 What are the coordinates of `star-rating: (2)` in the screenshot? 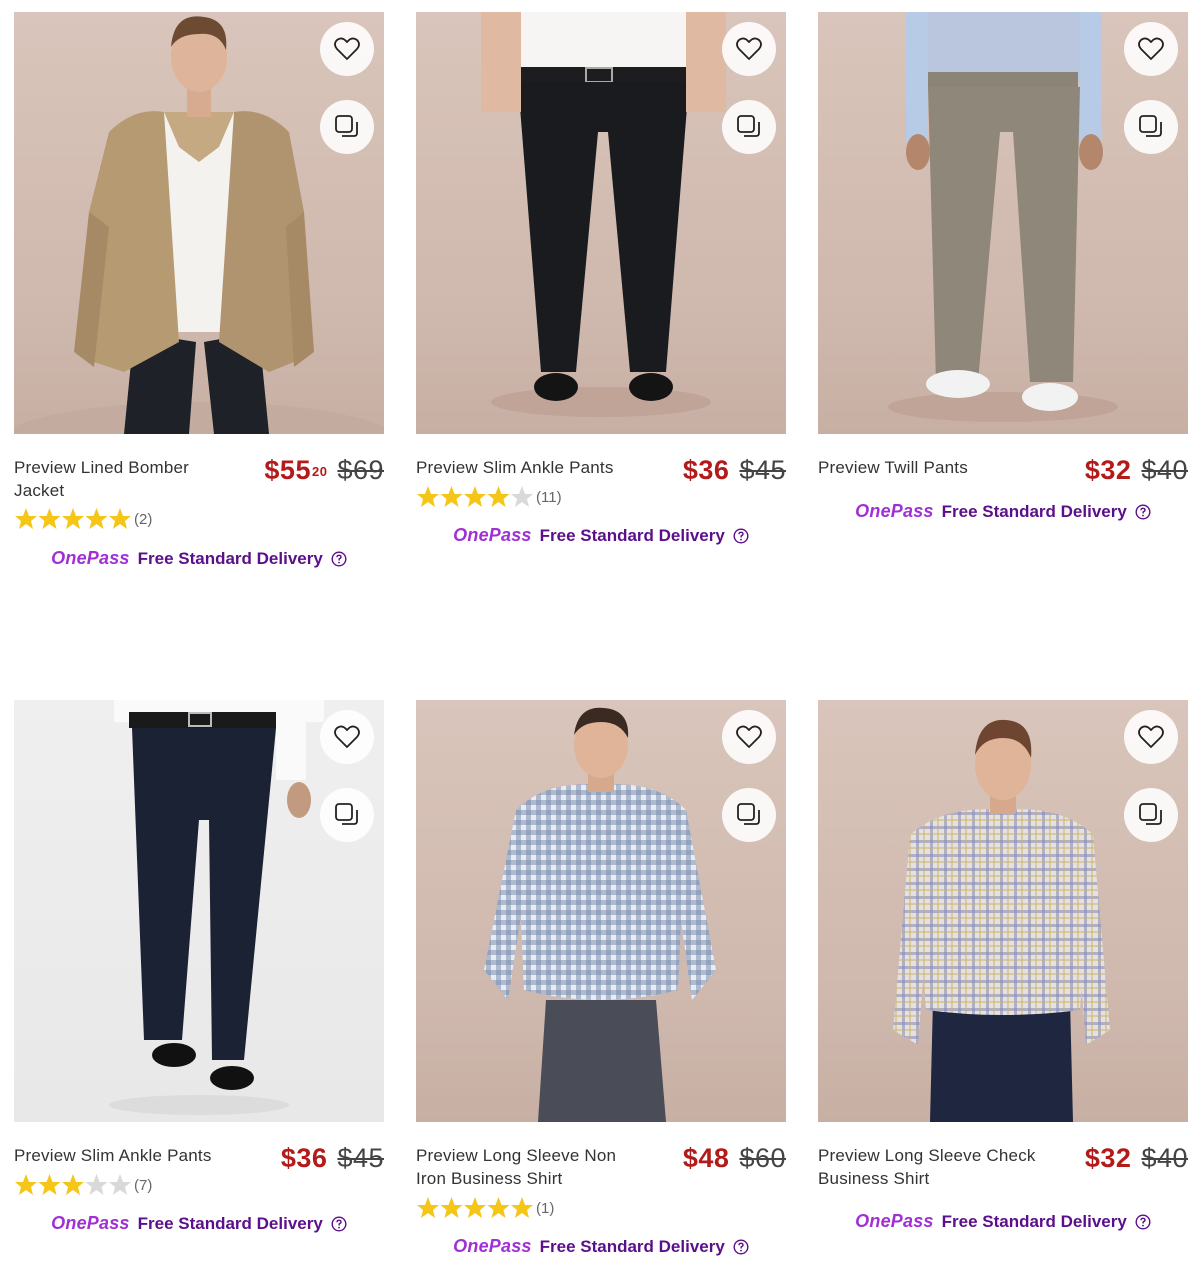 It's located at (83, 519).